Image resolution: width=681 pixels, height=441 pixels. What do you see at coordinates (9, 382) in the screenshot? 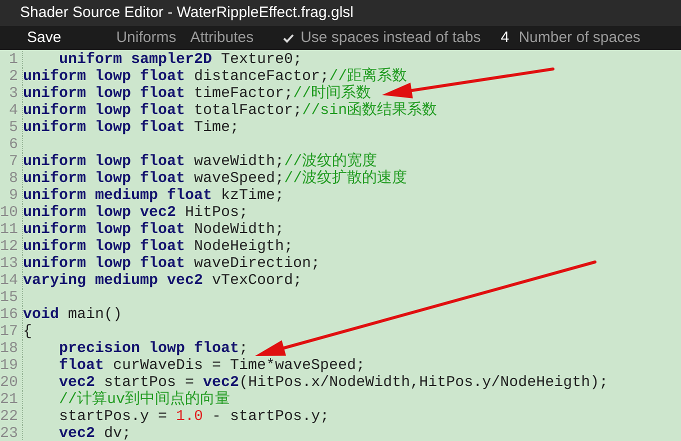
I see `line-number: 20` at bounding box center [9, 382].